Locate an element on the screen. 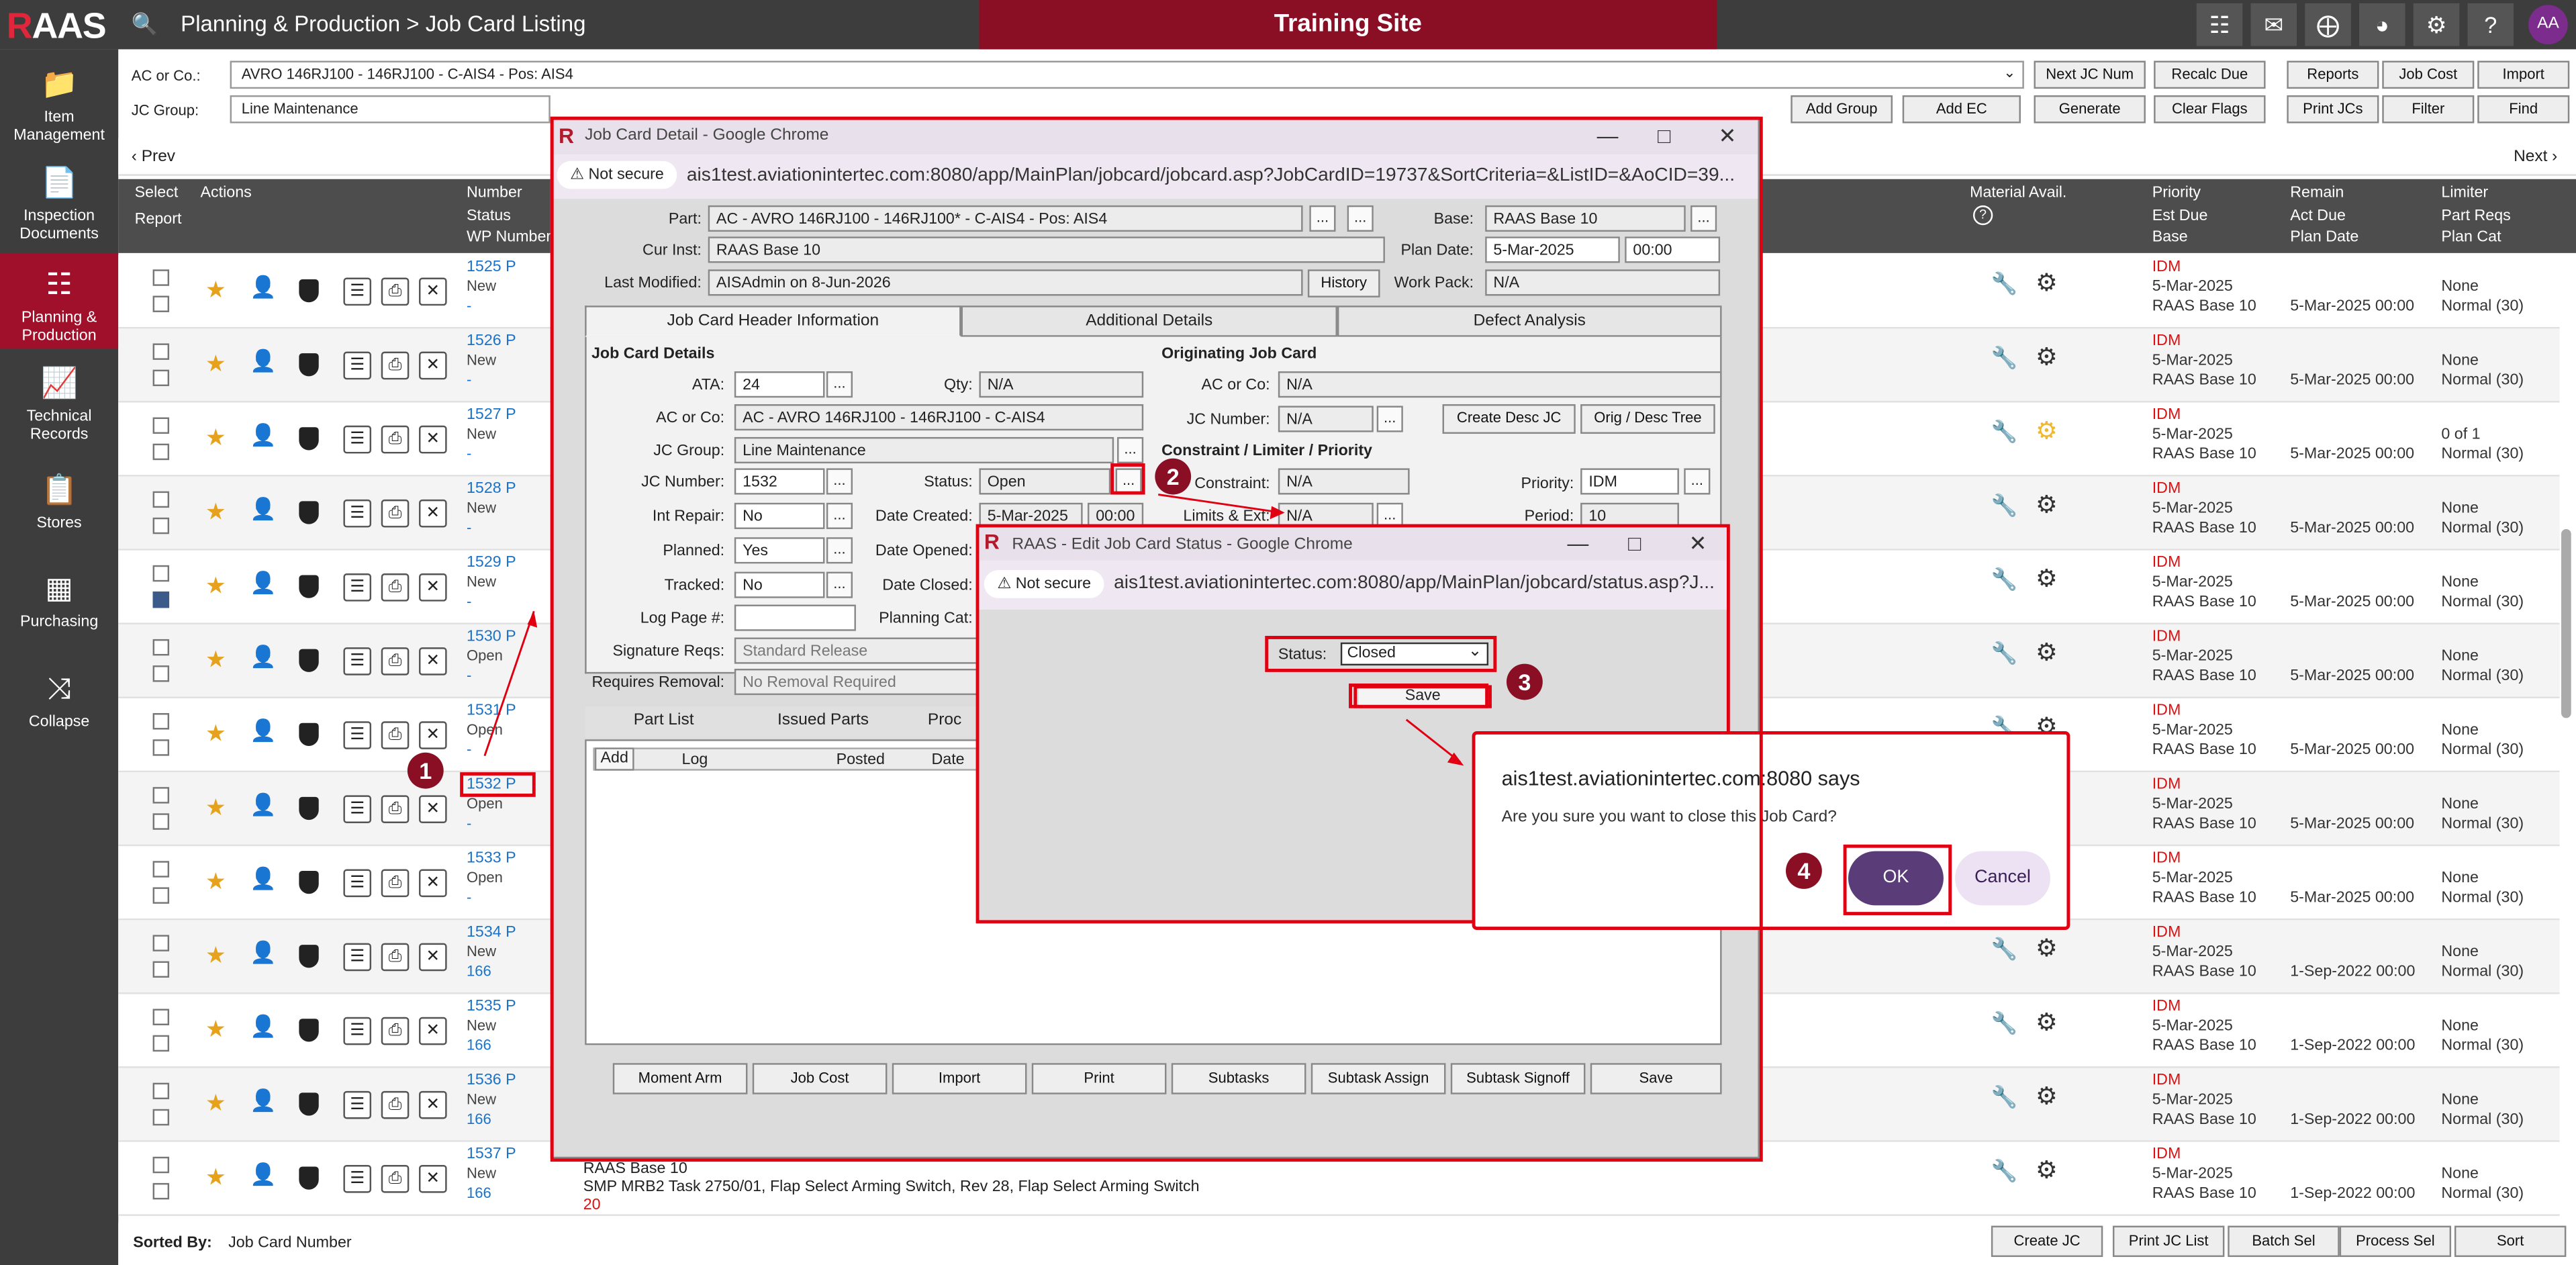  annotation-arrows is located at coordinates (973, 630).